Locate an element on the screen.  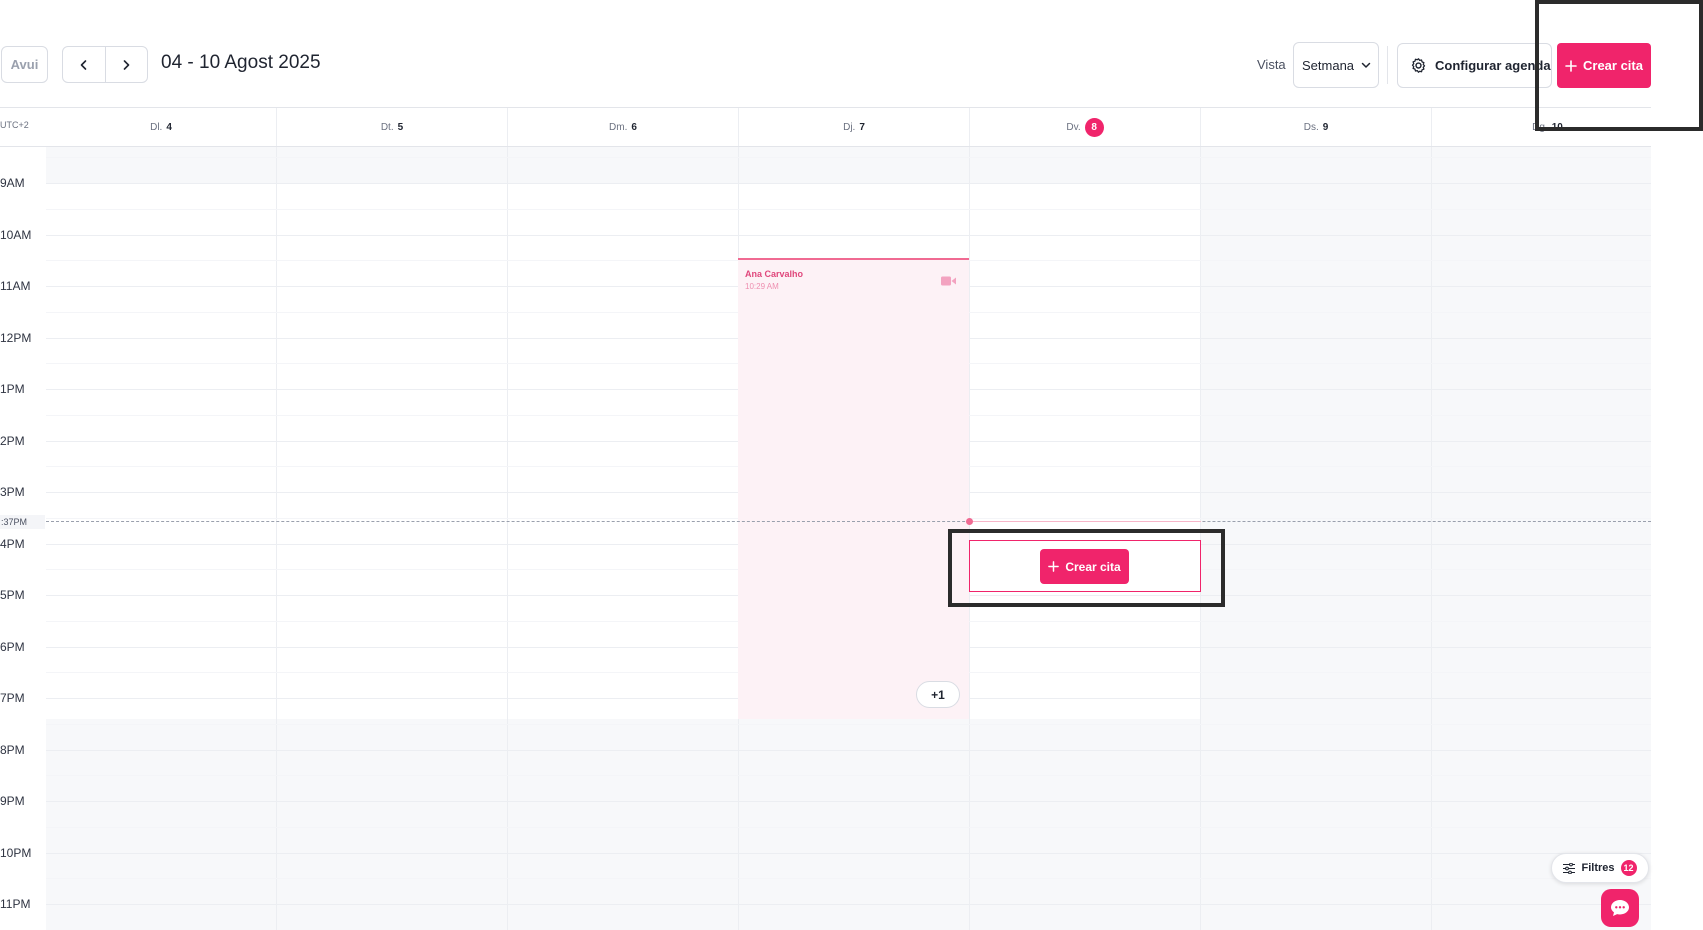
configure-agenda-button: Configurar agenda is located at coordinates (1474, 65).